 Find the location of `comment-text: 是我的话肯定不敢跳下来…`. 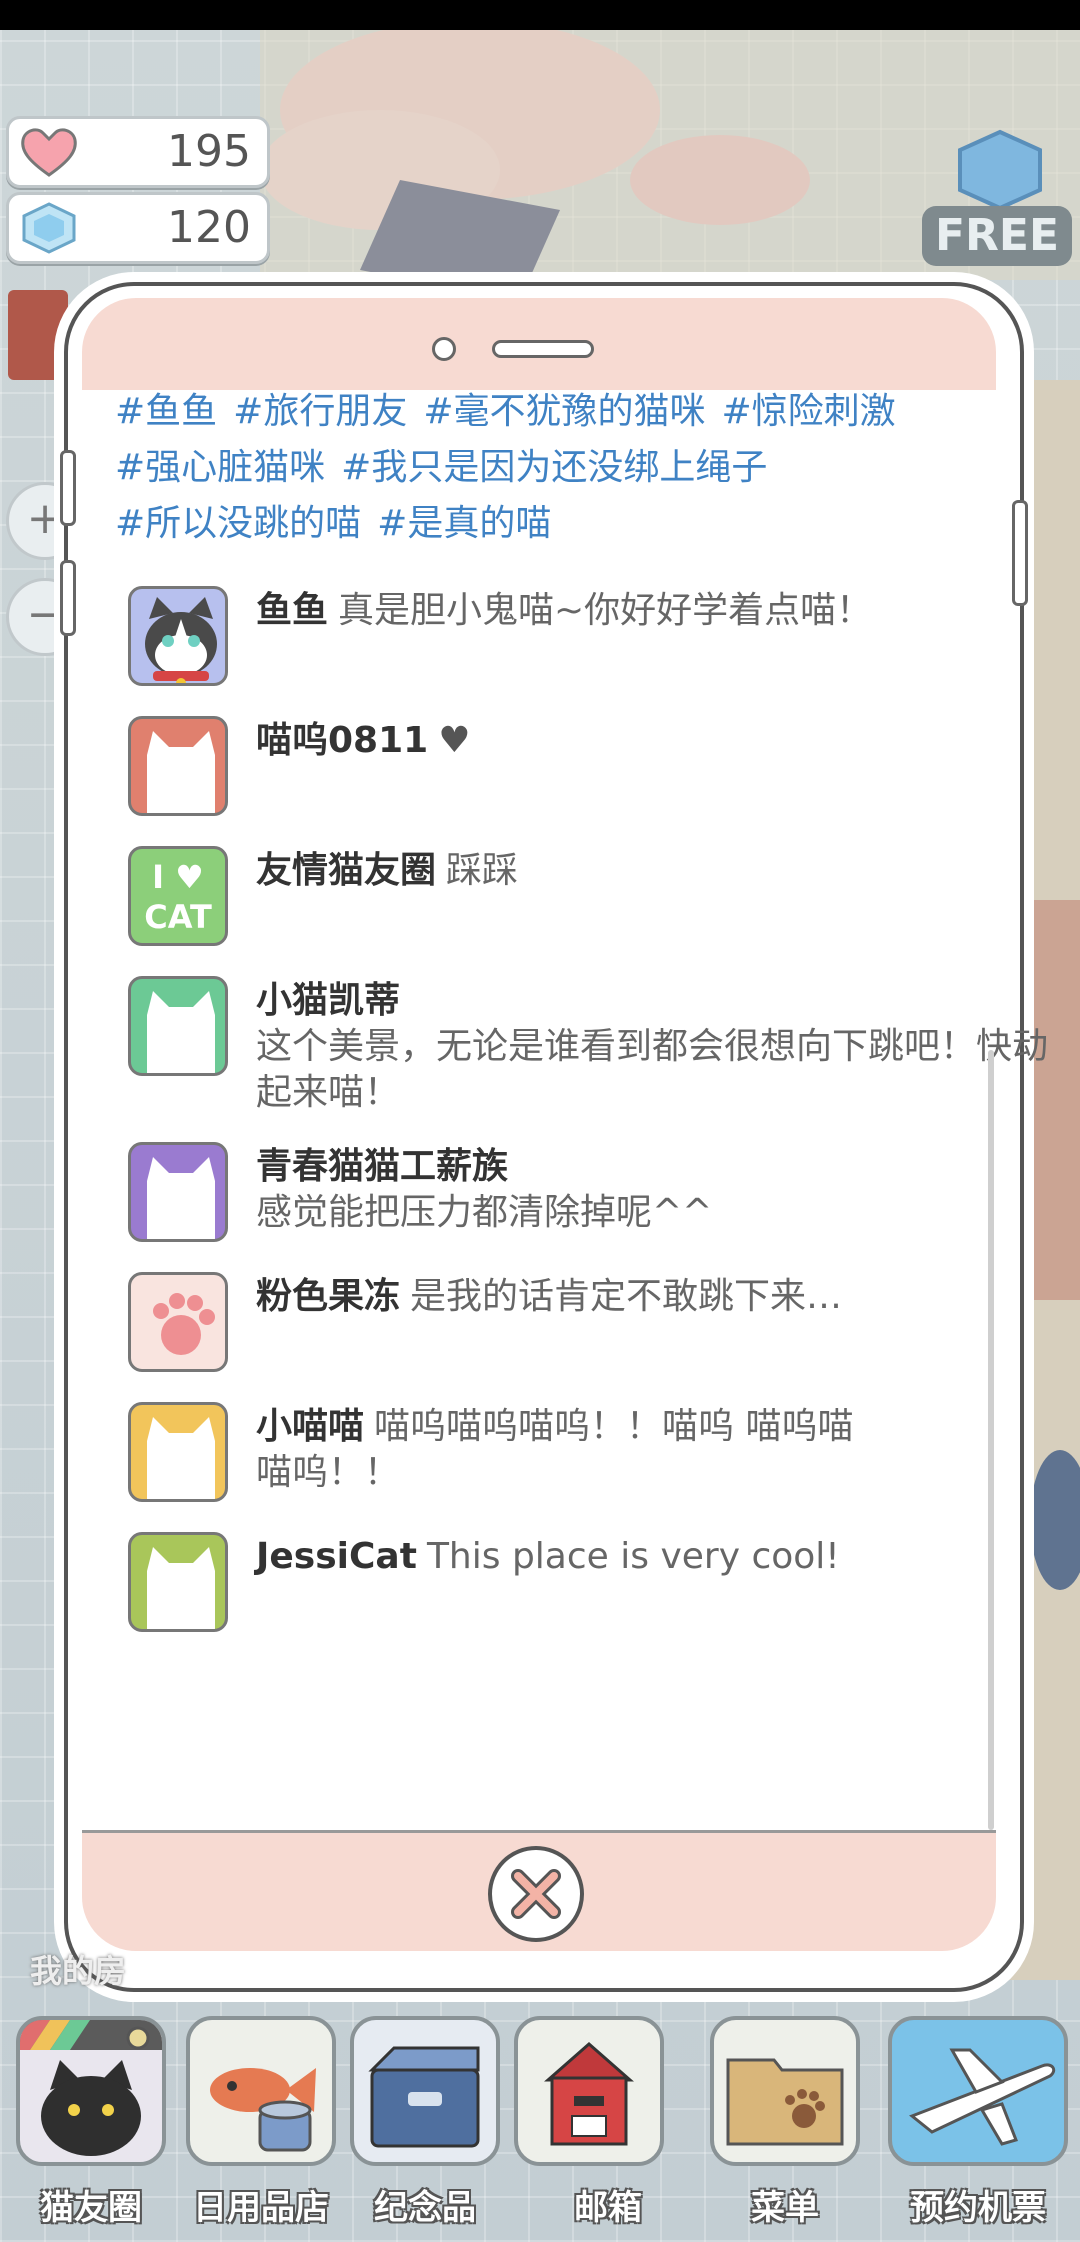

comment-text: 是我的话肯定不敢跳下来… is located at coordinates (626, 1296).